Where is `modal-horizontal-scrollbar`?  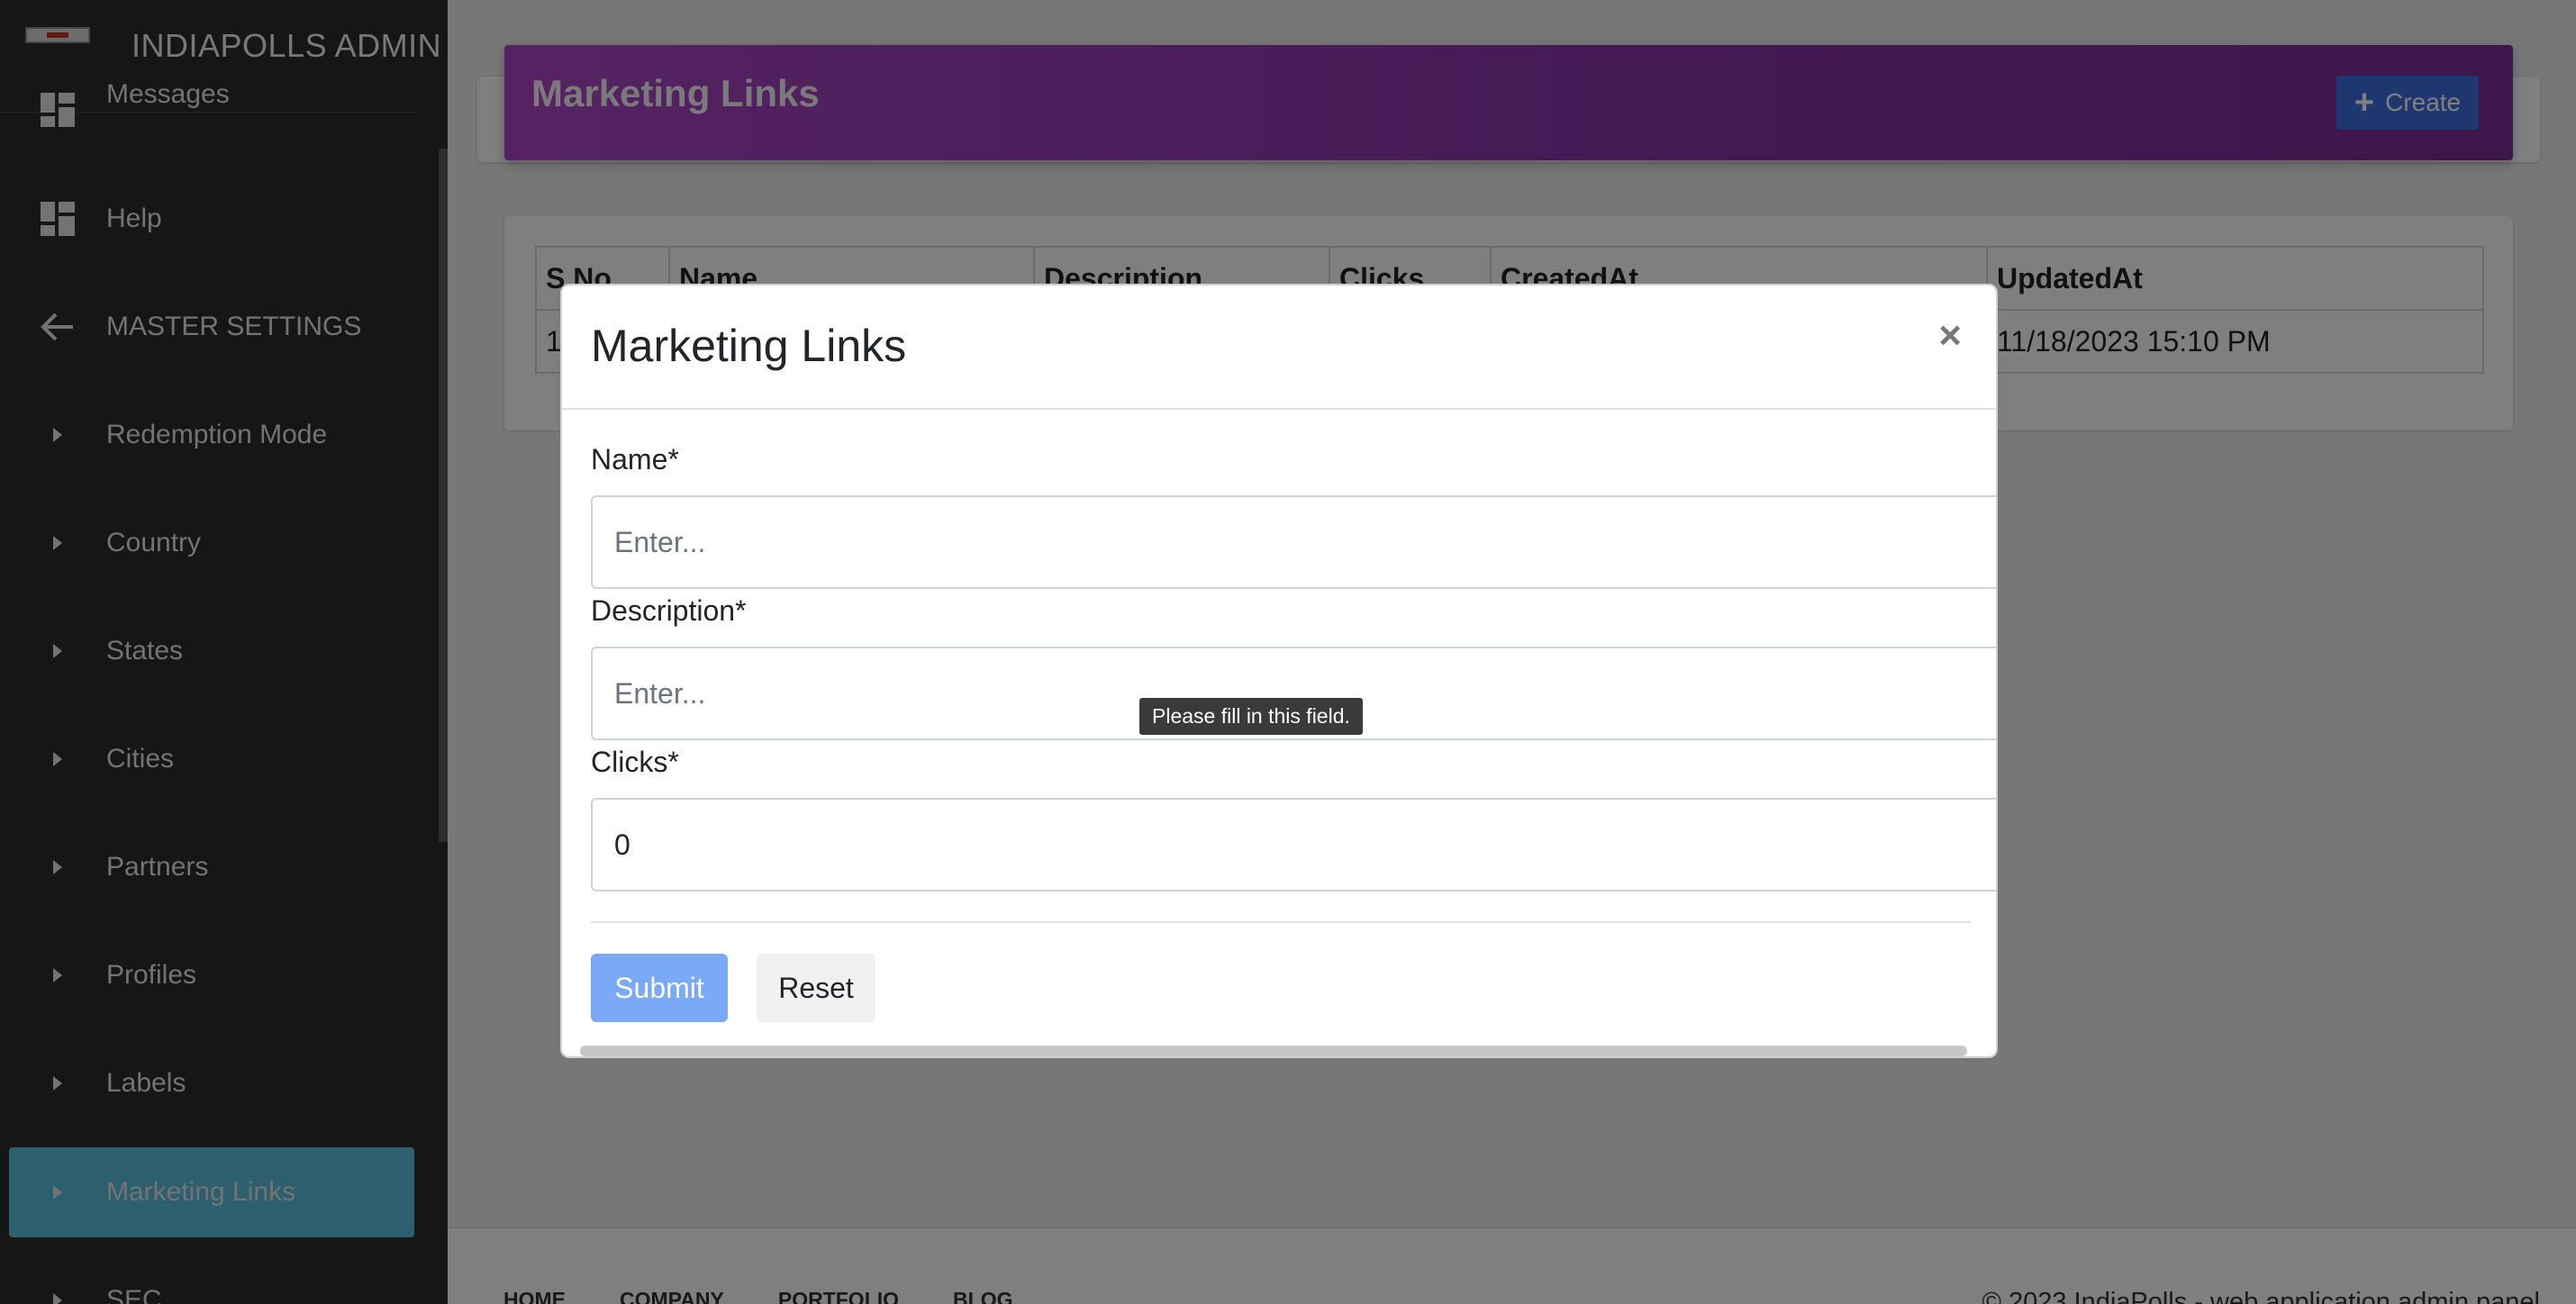 modal-horizontal-scrollbar is located at coordinates (1273, 1051).